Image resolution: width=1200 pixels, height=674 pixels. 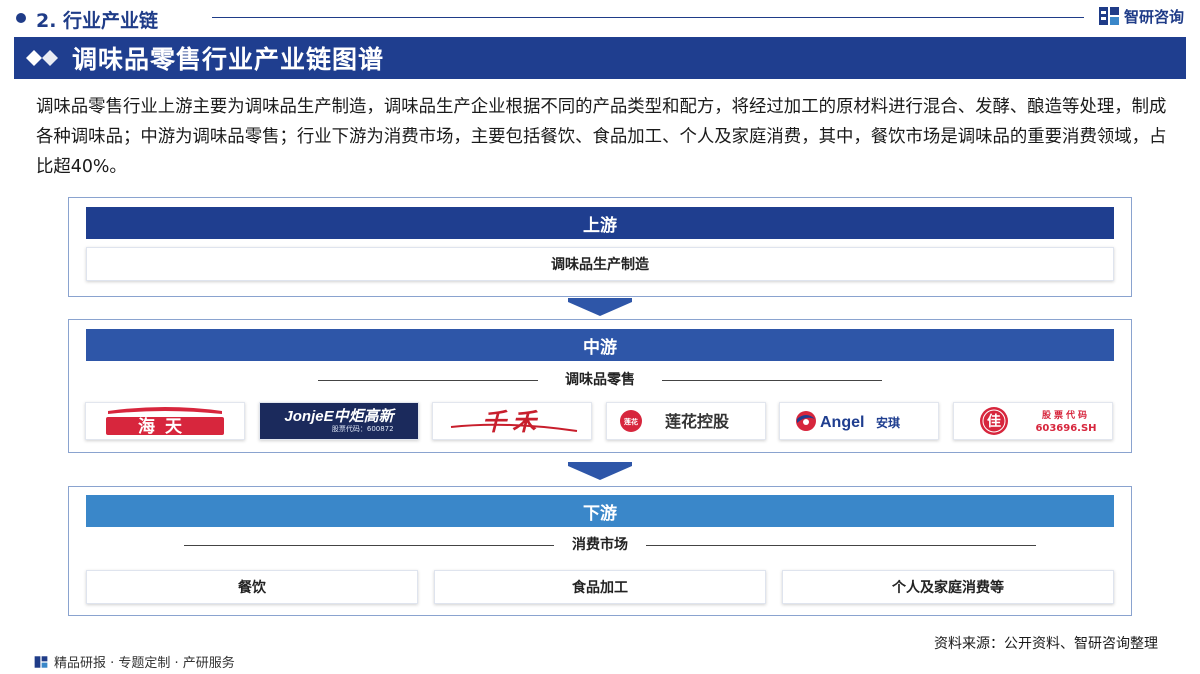 What do you see at coordinates (631, 421) in the screenshot?
I see `logo-lianhua-seal: 莲花` at bounding box center [631, 421].